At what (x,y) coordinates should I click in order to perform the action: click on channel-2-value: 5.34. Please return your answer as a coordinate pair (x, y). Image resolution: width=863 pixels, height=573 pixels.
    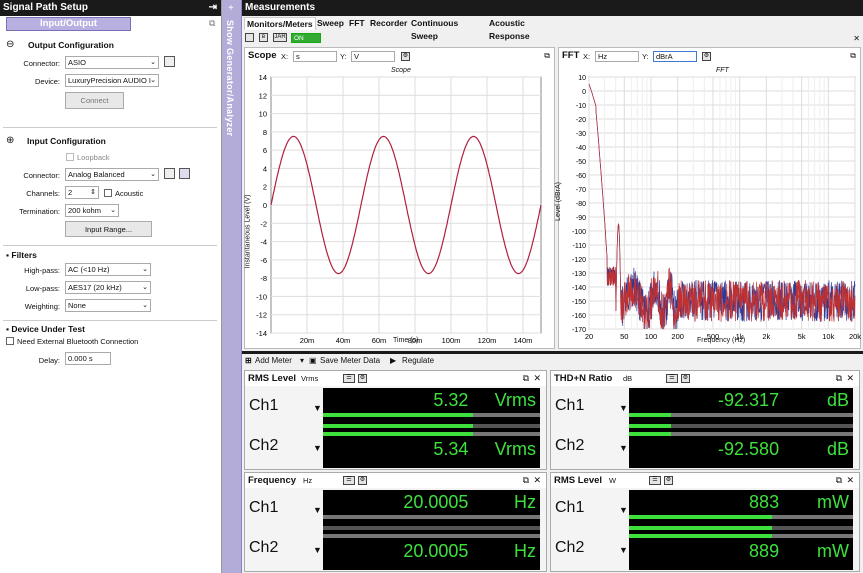
    Looking at the image, I should click on (451, 449).